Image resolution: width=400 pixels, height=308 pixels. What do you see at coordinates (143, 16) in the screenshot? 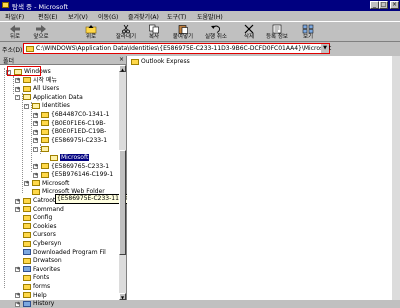
I see `menu-favorites: 즐겨찾기(A)` at bounding box center [143, 16].